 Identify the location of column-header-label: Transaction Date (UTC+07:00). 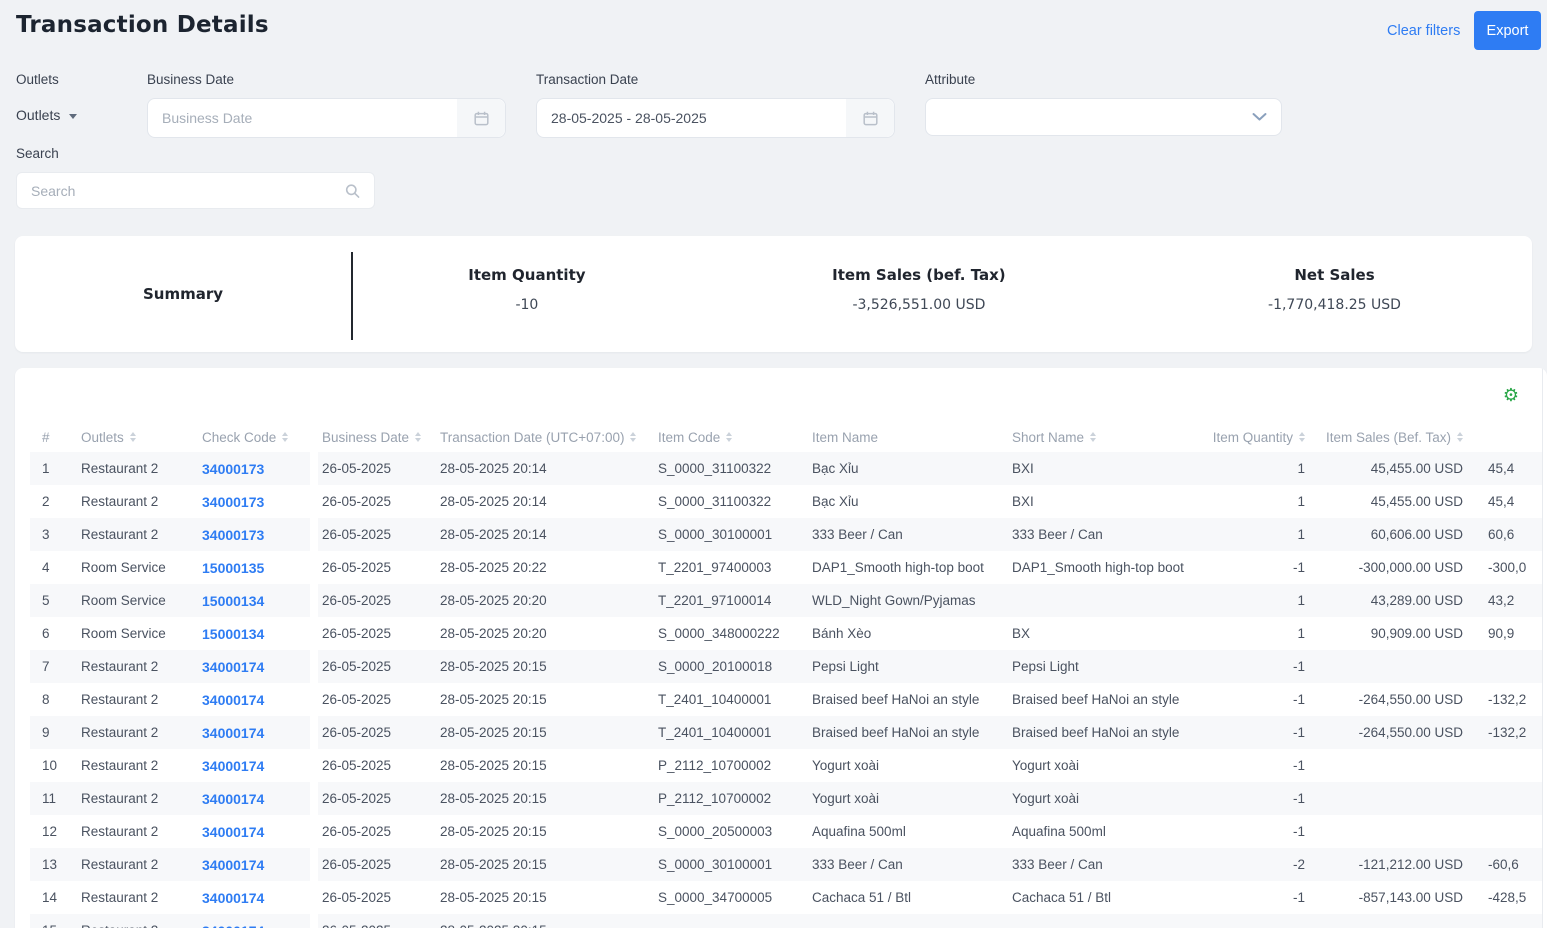
(532, 437).